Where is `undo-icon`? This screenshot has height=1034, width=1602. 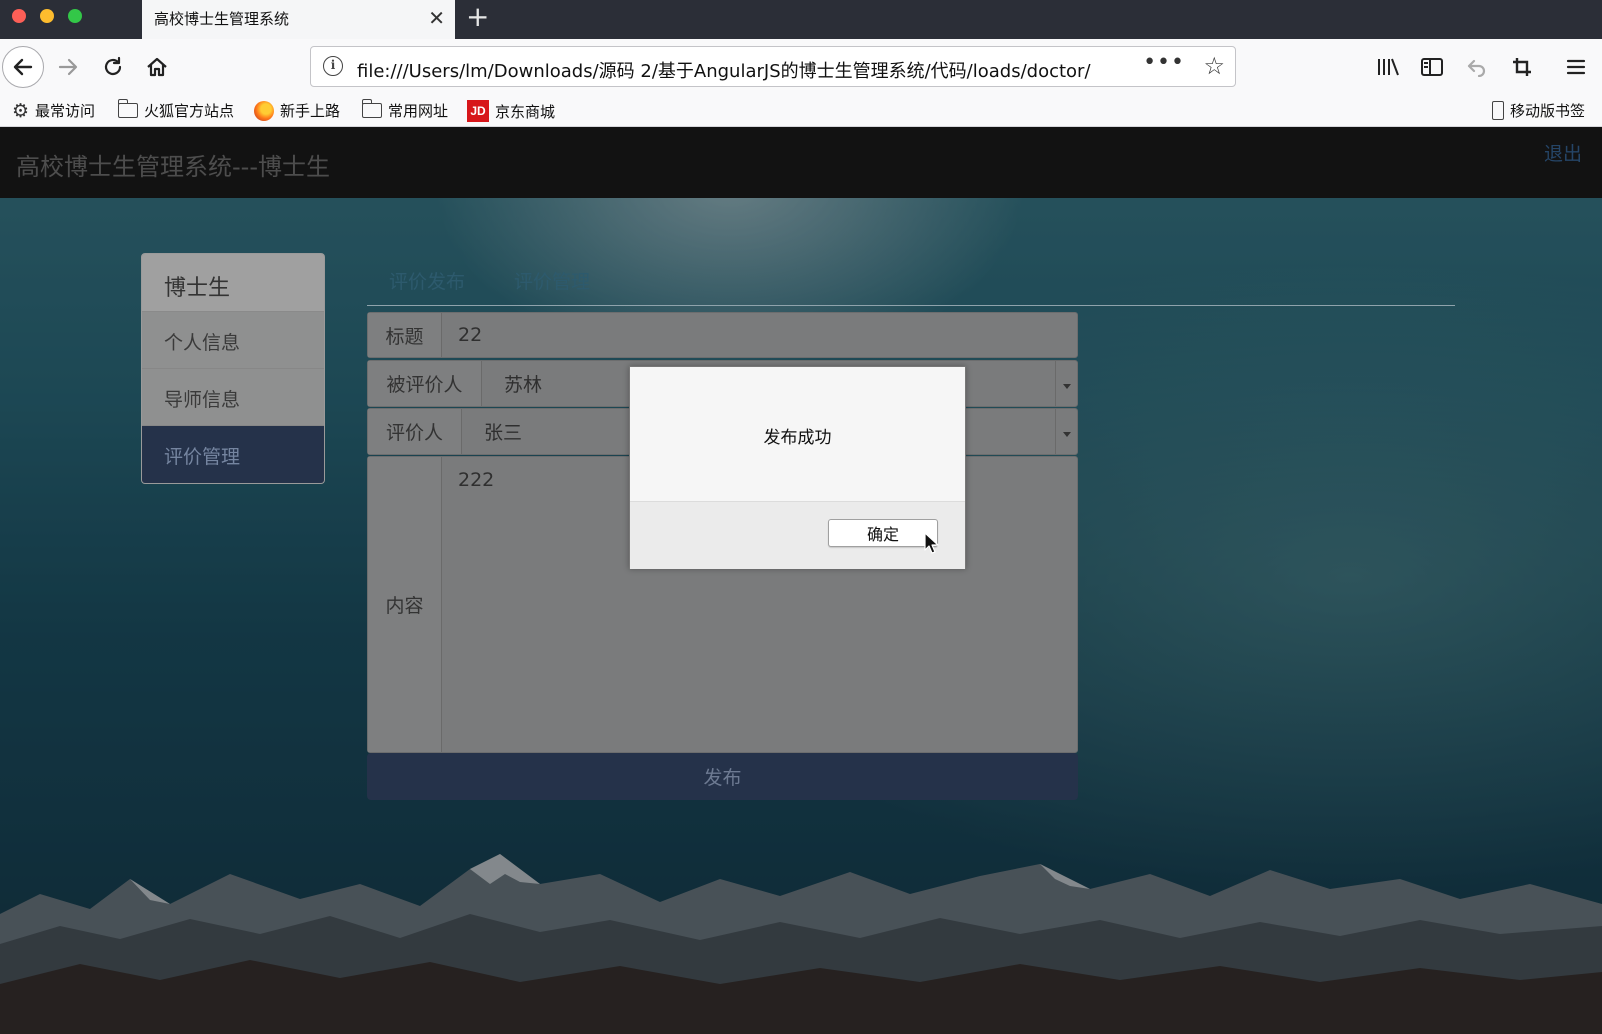 undo-icon is located at coordinates (1476, 68).